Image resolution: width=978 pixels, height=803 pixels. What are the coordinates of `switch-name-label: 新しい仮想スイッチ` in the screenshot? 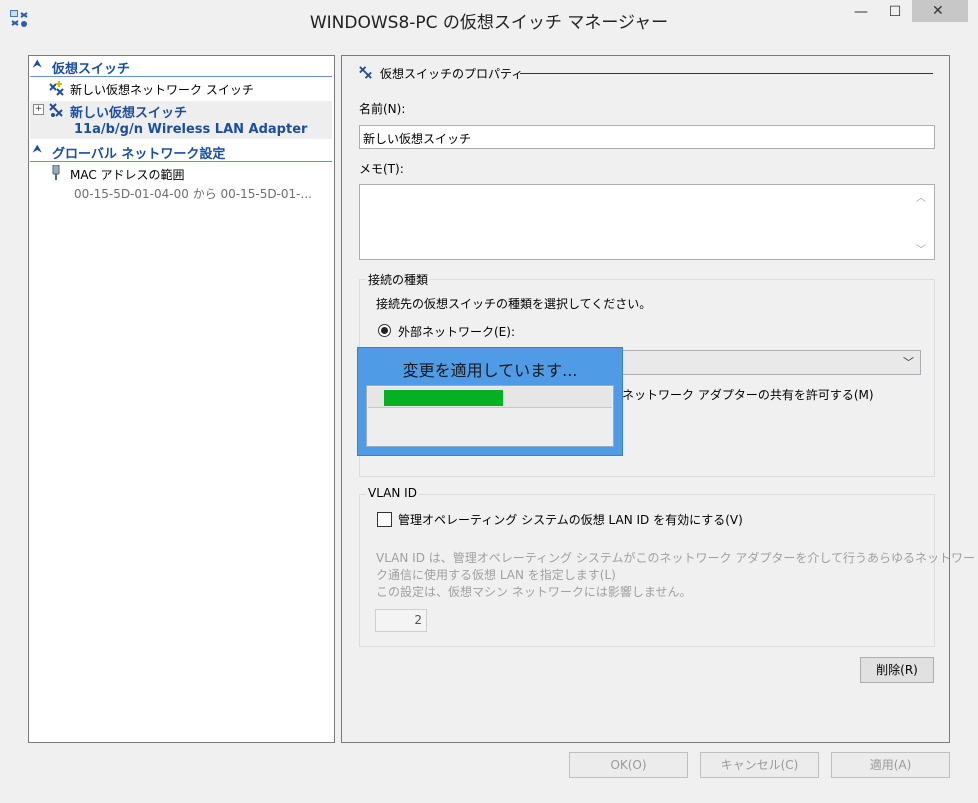 It's located at (129, 113).